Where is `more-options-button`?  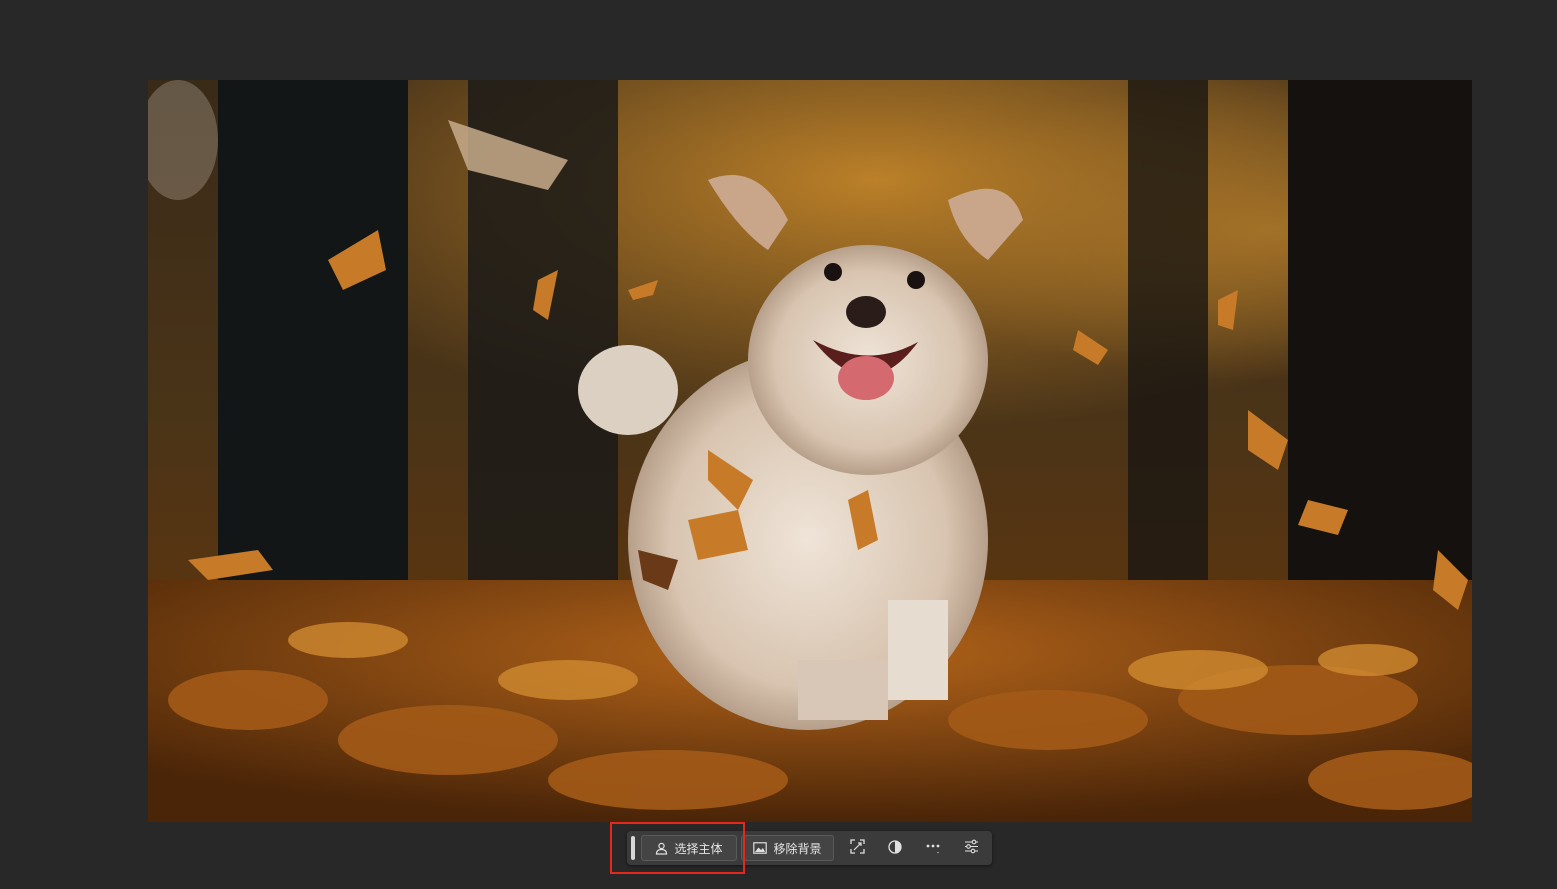
more-options-button is located at coordinates (933, 848).